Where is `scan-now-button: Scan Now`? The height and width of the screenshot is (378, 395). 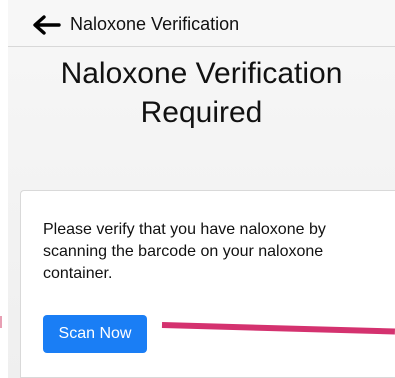 scan-now-button: Scan Now is located at coordinates (95, 334).